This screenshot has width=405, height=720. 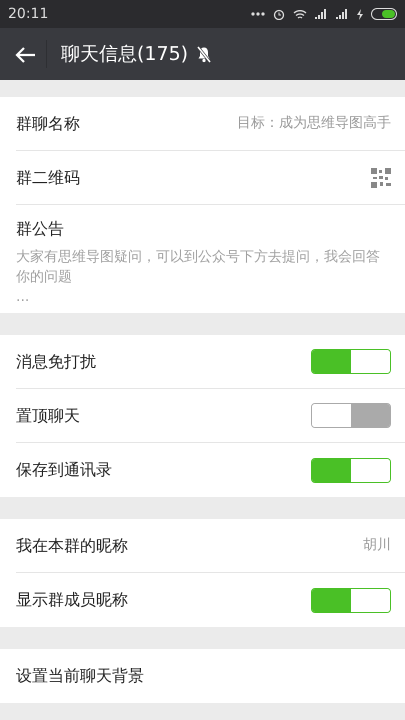 I want to click on item-label: 我在本群的昵称, so click(x=72, y=545).